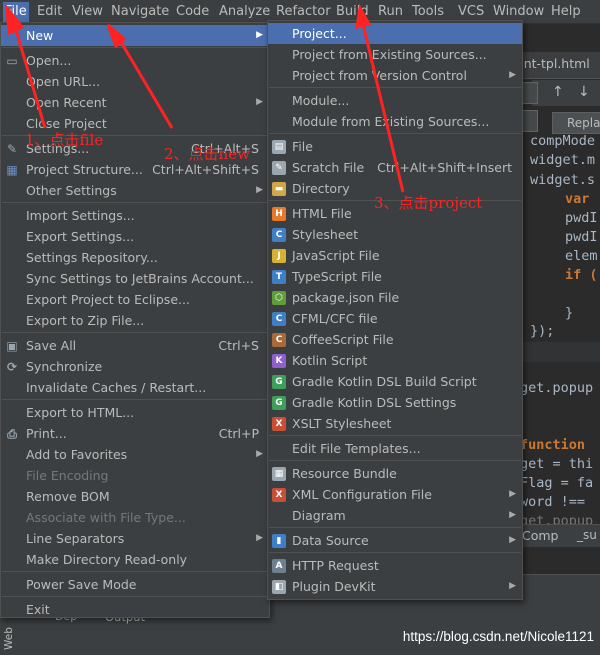  What do you see at coordinates (207, 154) in the screenshot?
I see `annotation-step2: 2、点击new` at bounding box center [207, 154].